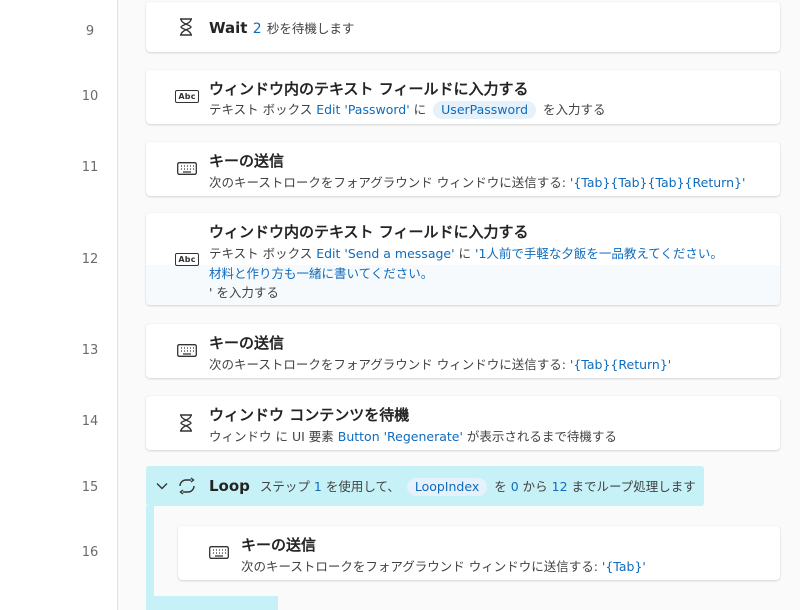  I want to click on text-value-line3: ' を入力する, so click(244, 292).